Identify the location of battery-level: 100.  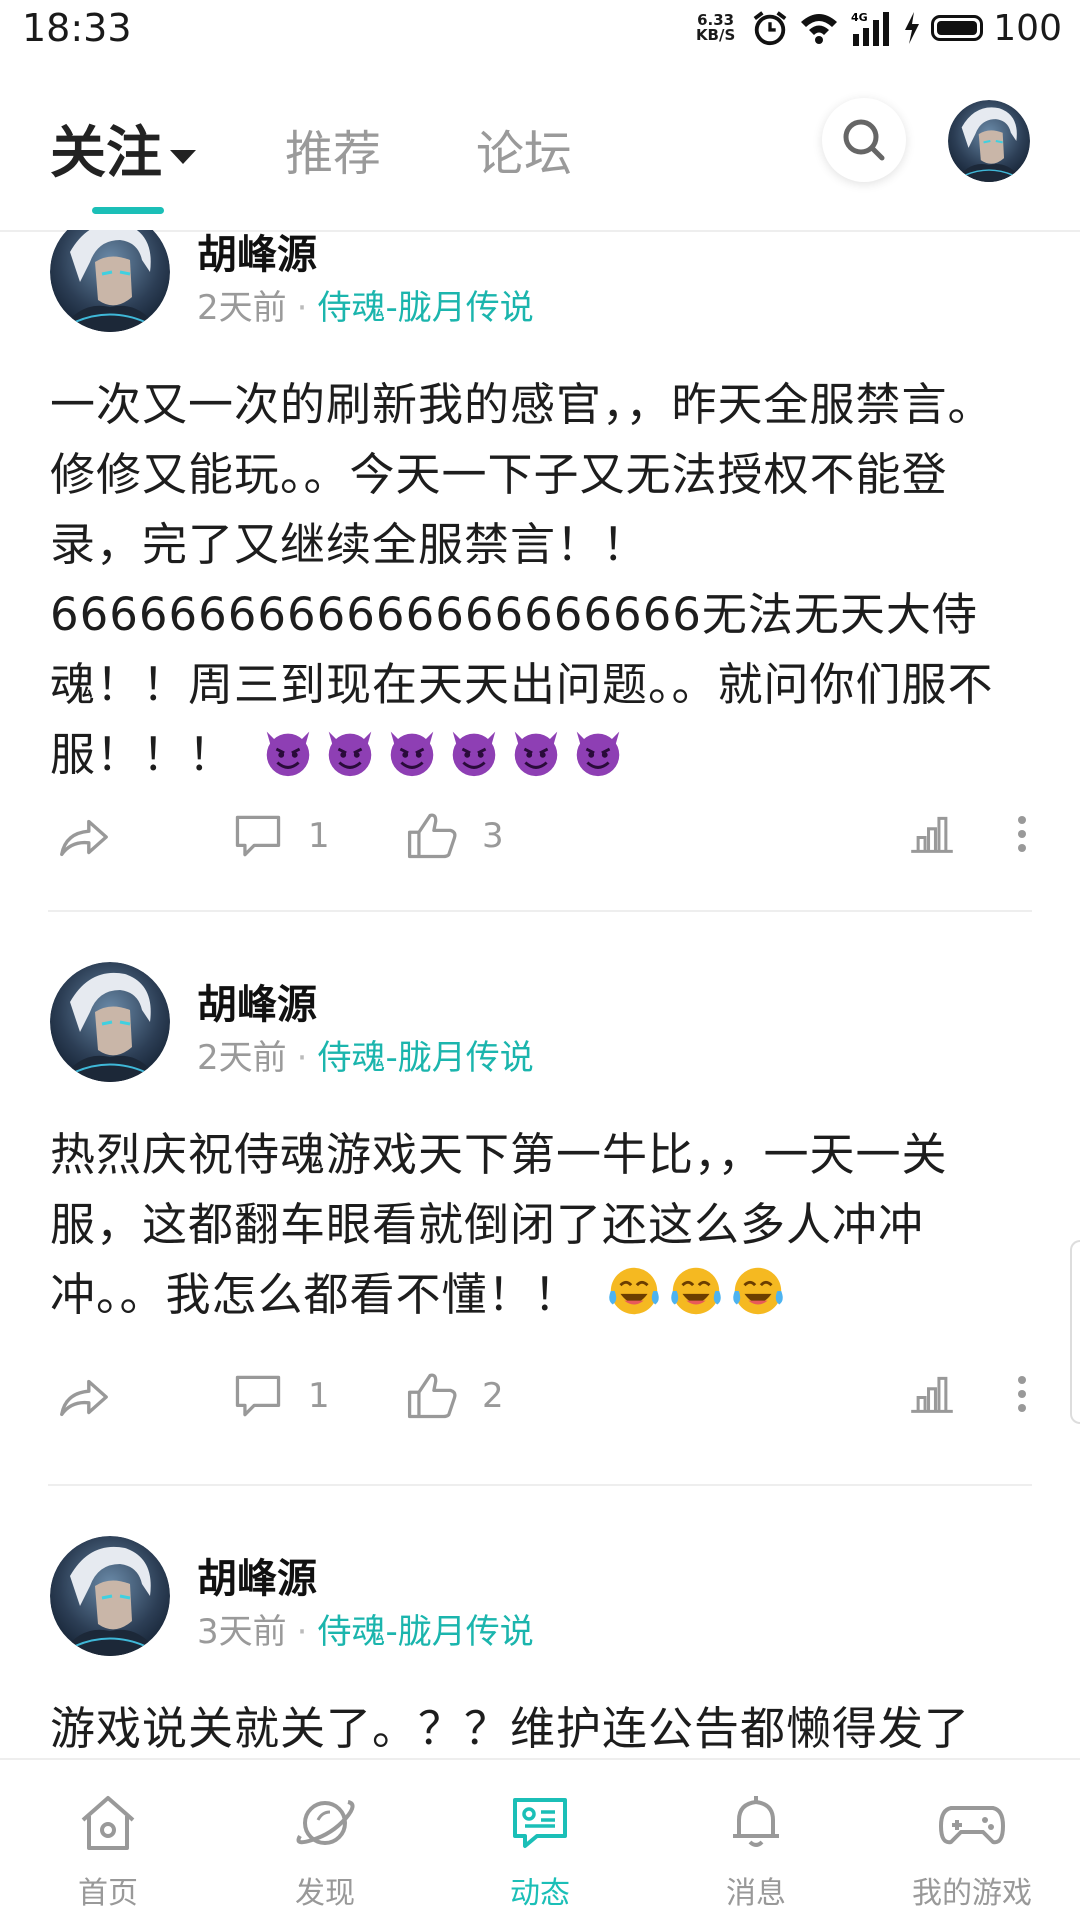
(1027, 28).